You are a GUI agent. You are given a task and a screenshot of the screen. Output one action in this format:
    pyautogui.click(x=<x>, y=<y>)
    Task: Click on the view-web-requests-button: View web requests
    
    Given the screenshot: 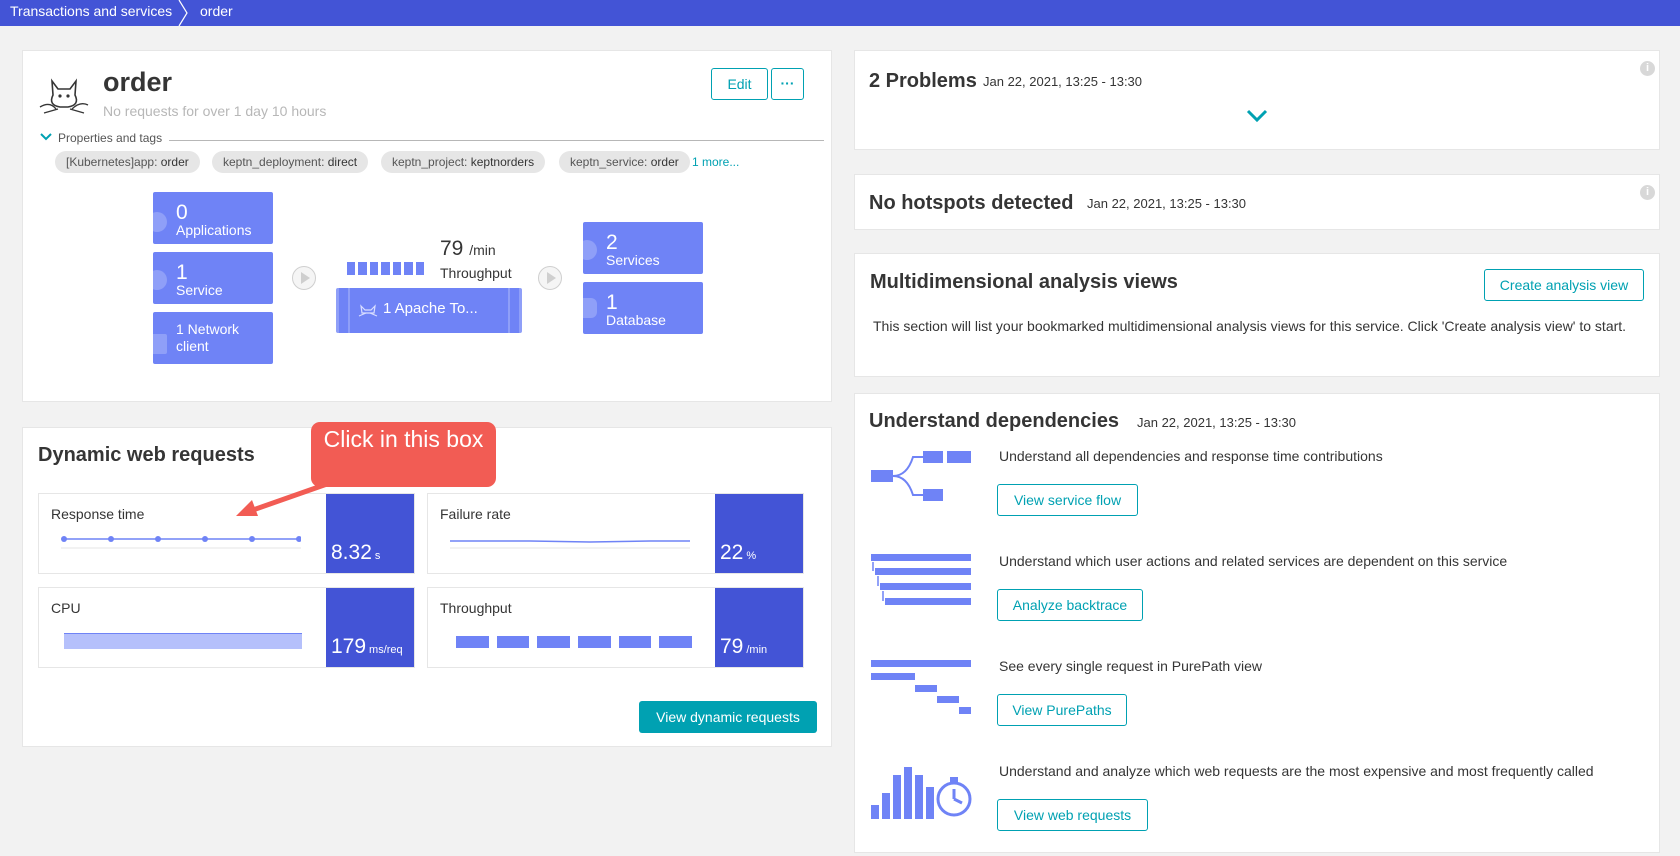 What is the action you would take?
    pyautogui.click(x=1072, y=815)
    